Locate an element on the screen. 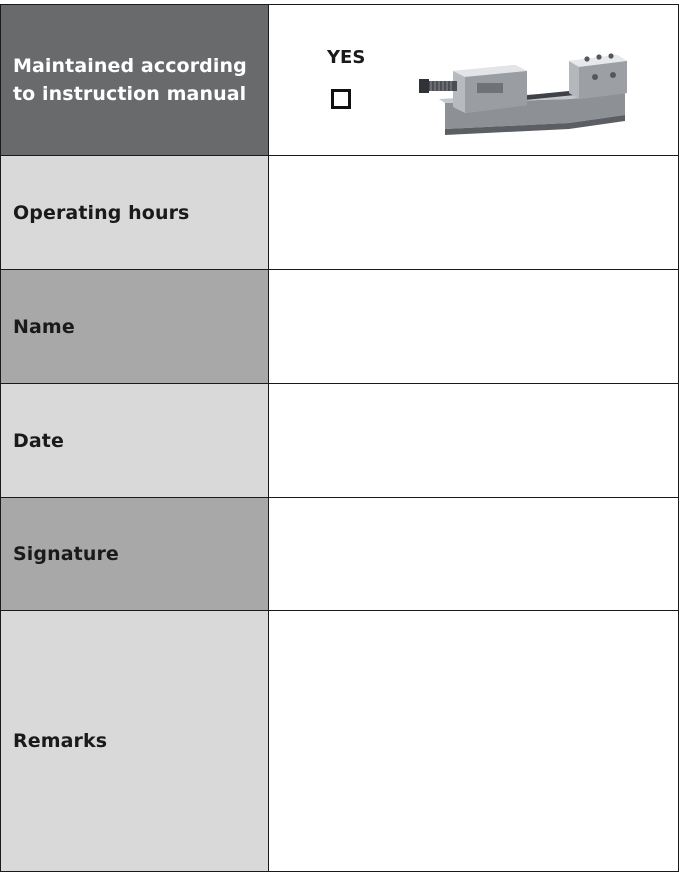 Image resolution: width=679 pixels, height=872 pixels. row-signature: Signature is located at coordinates (339, 553).